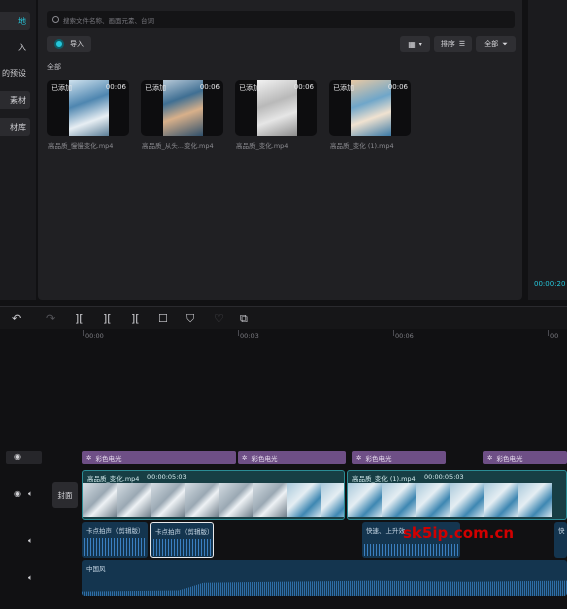 Image resolution: width=567 pixels, height=609 pixels. I want to click on filter-button: 全部 ⏷, so click(496, 44).